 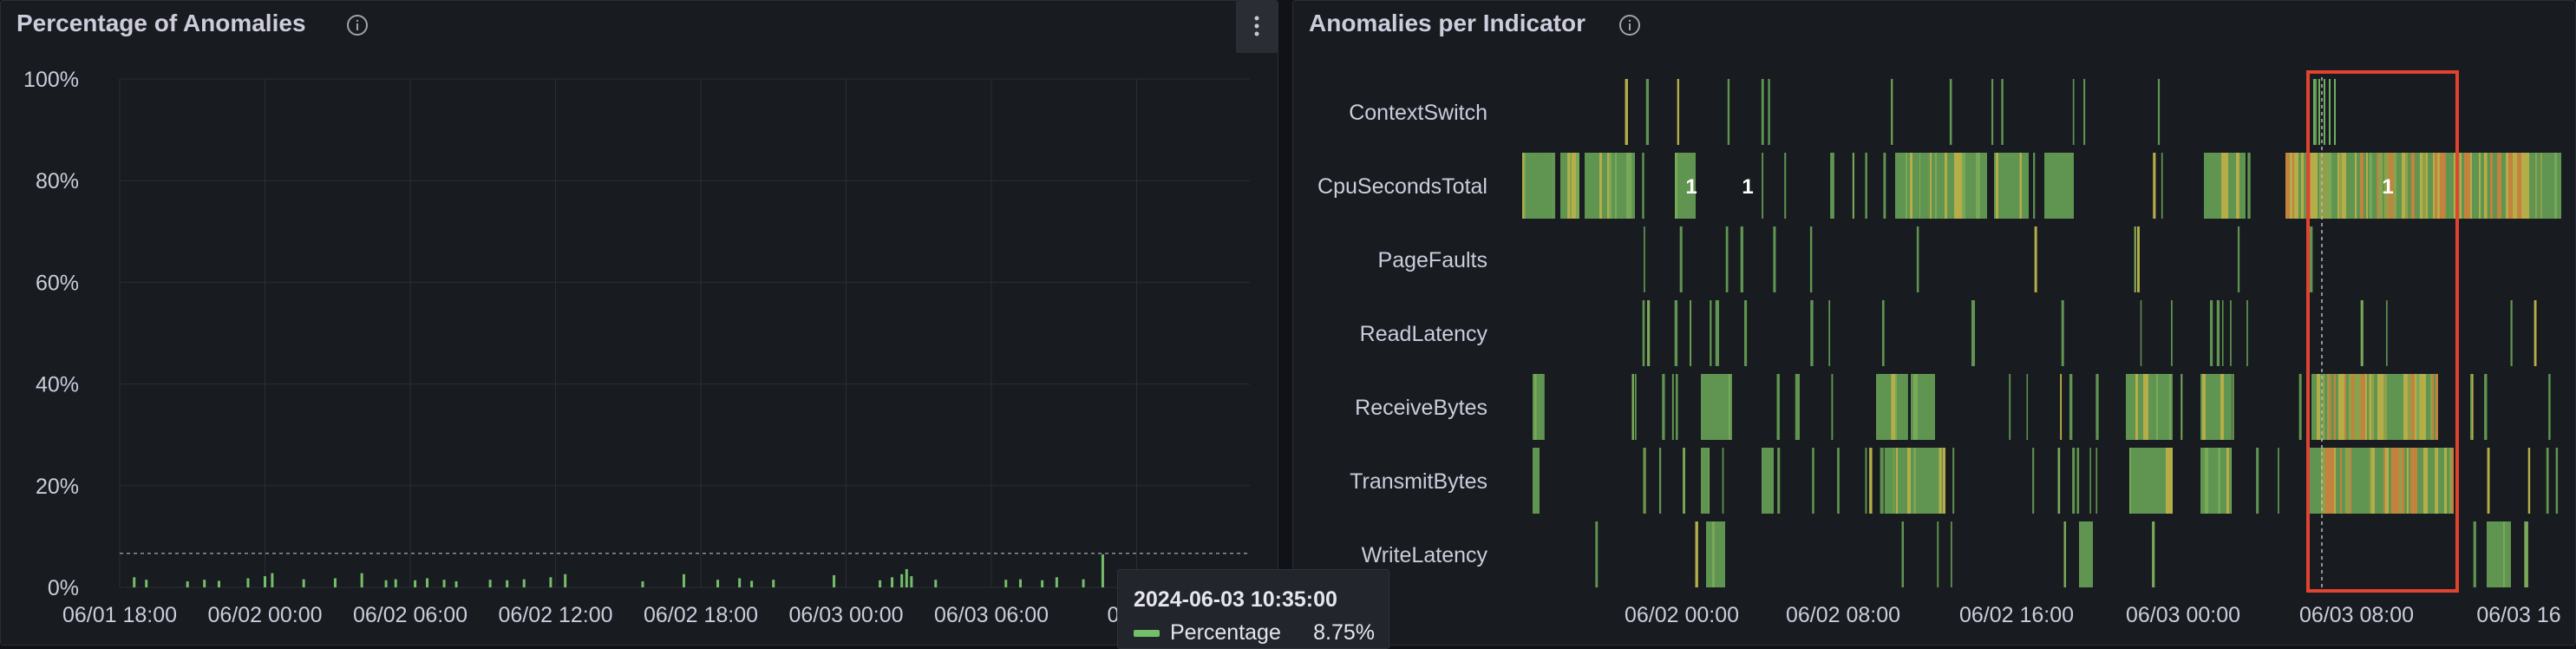 I want to click on x-tick-label: 06/02 00:00, so click(x=1682, y=615).